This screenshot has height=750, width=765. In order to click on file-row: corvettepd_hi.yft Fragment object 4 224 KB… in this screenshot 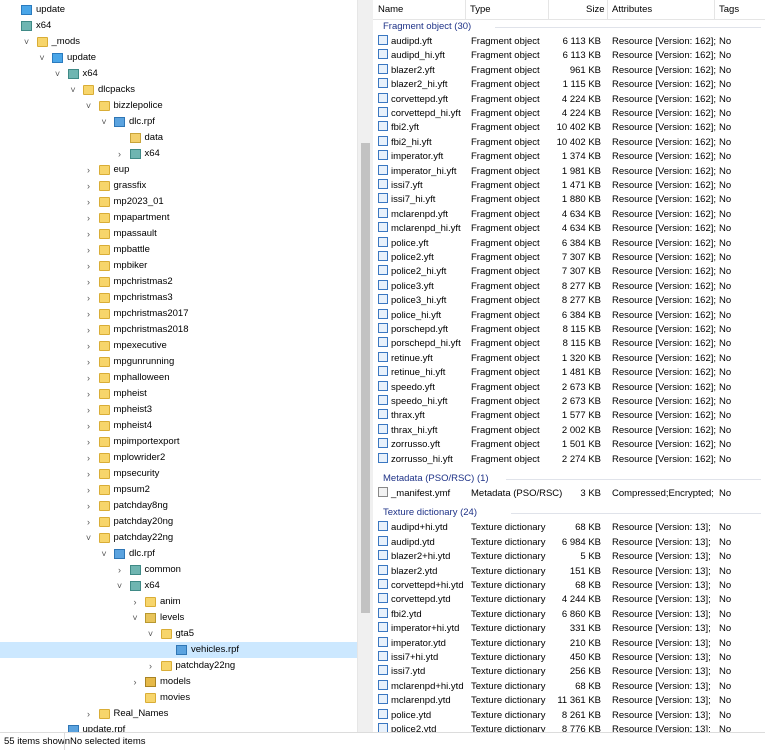, I will do `click(569, 114)`.